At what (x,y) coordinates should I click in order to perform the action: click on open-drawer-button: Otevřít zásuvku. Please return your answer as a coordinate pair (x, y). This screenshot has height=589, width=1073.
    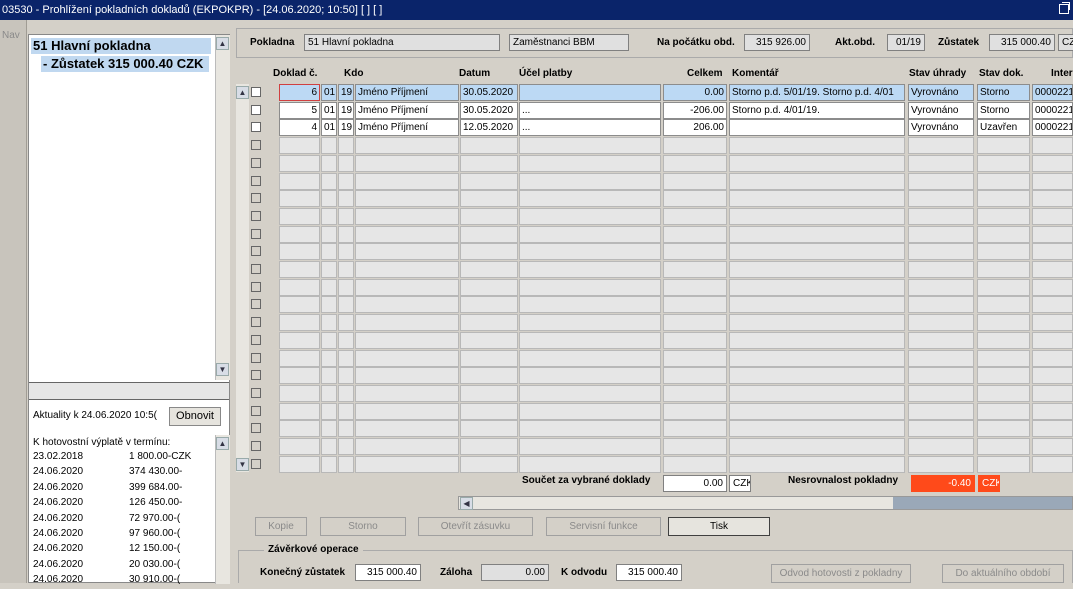
    Looking at the image, I should click on (475, 526).